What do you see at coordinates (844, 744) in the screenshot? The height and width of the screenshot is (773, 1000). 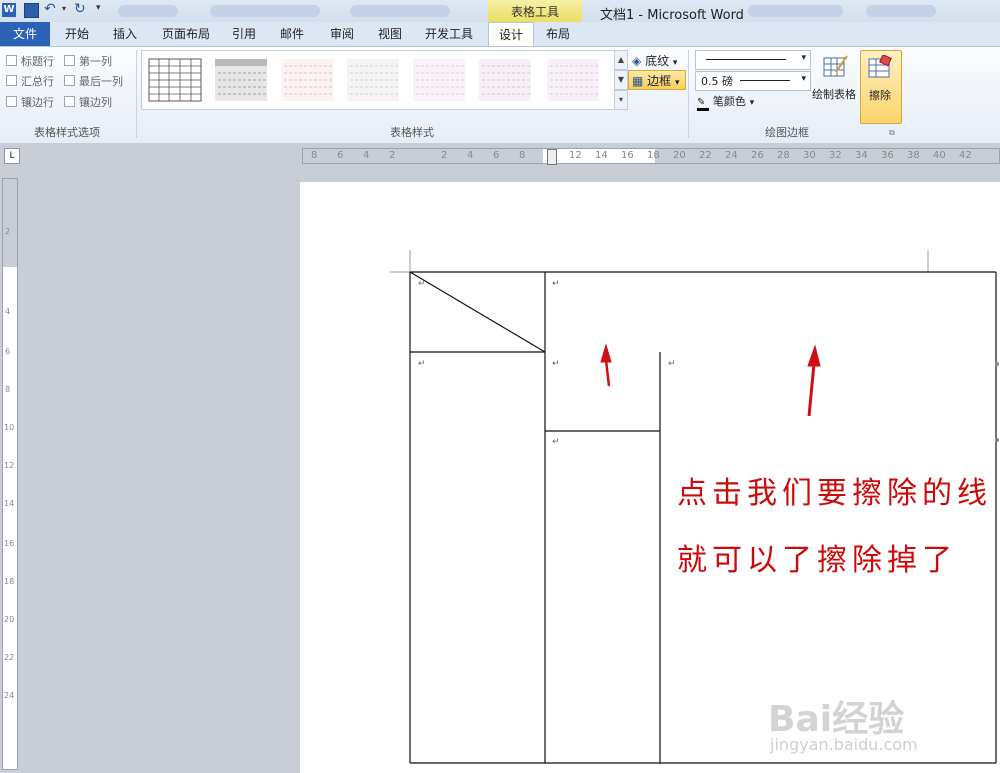 I see `watermark-url: jingyan.baidu.com` at bounding box center [844, 744].